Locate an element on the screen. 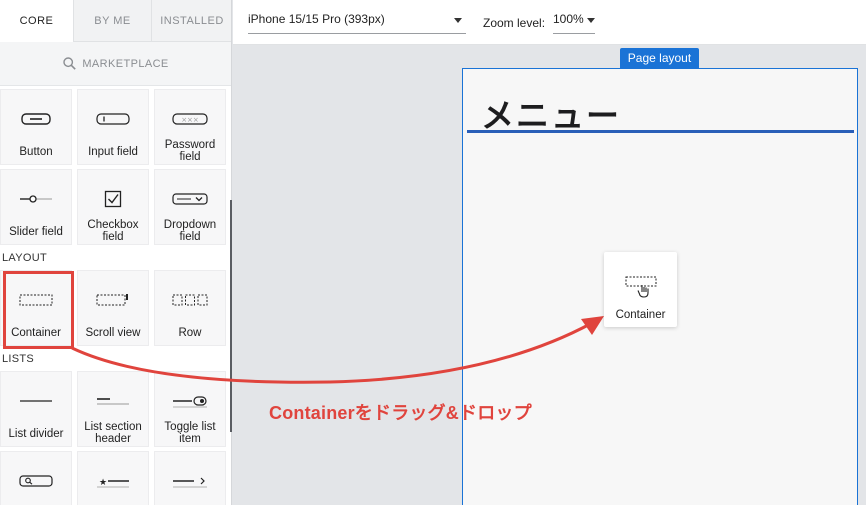  tile-label: Password field is located at coordinates (190, 151).